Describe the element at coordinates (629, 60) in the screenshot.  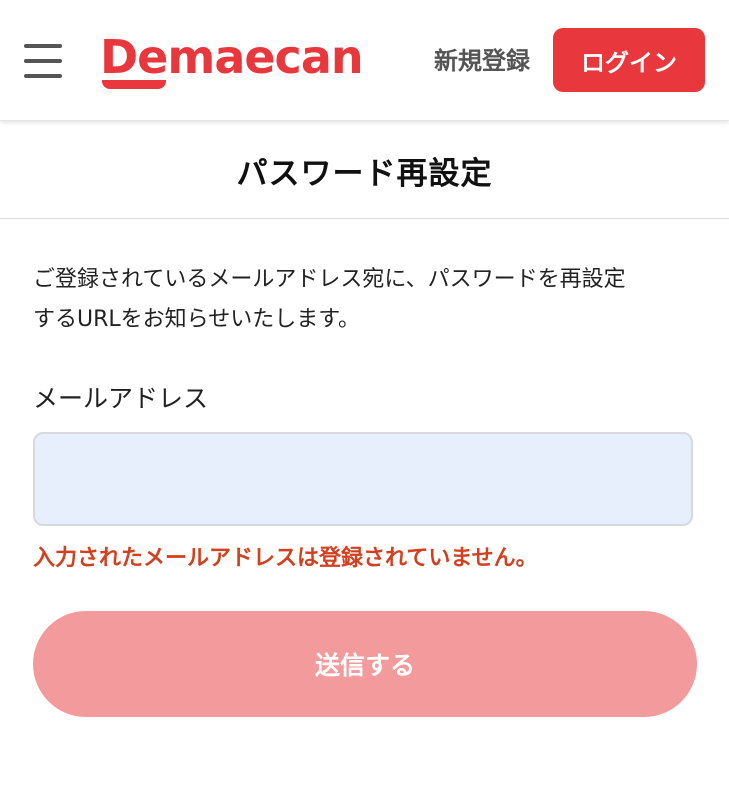
I see `login-button: ログイン` at that location.